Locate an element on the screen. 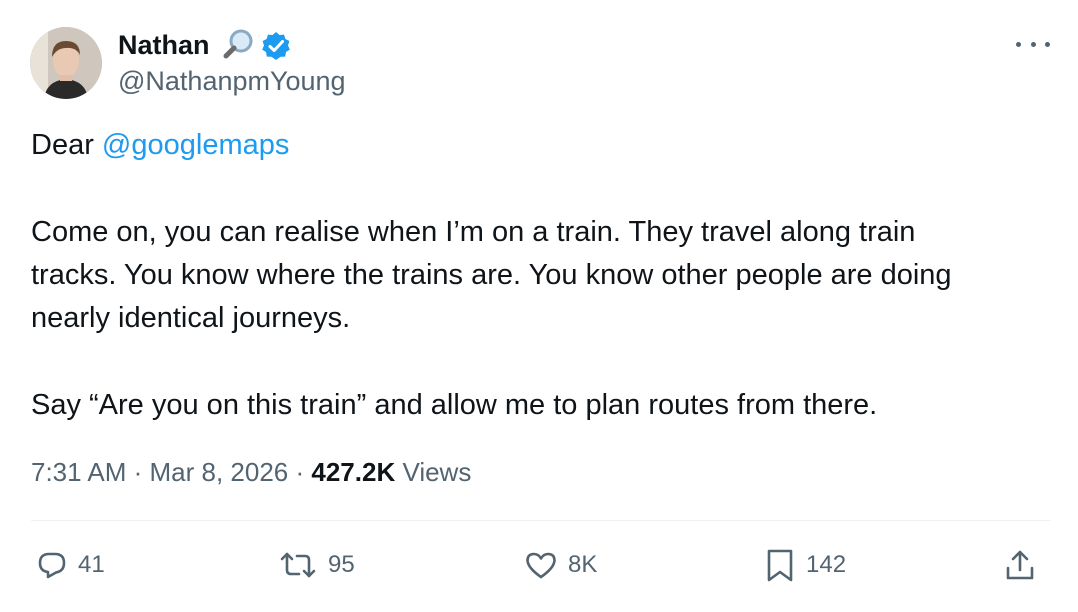  repost-count: 95 is located at coordinates (341, 564).